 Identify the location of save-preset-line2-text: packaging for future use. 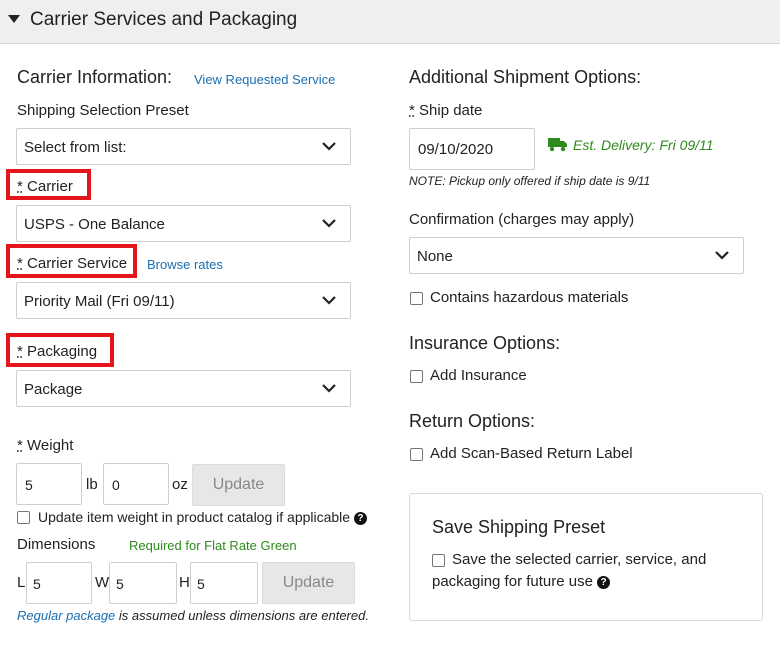
(512, 581).